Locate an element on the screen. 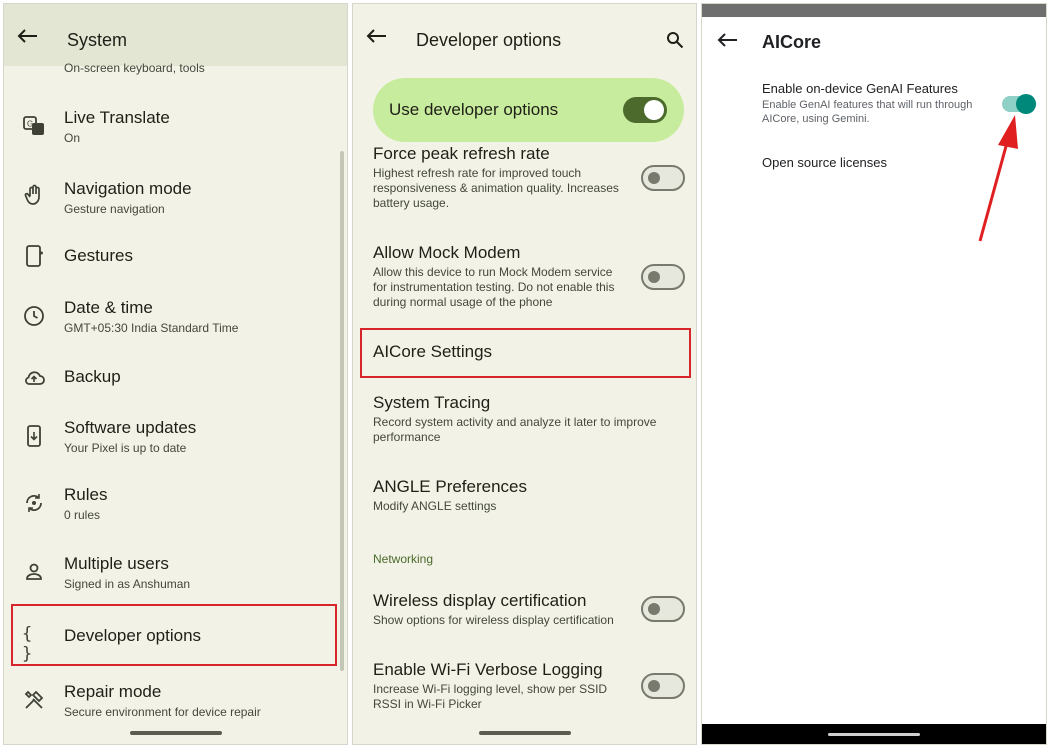  system-update-icon is located at coordinates (34, 436).